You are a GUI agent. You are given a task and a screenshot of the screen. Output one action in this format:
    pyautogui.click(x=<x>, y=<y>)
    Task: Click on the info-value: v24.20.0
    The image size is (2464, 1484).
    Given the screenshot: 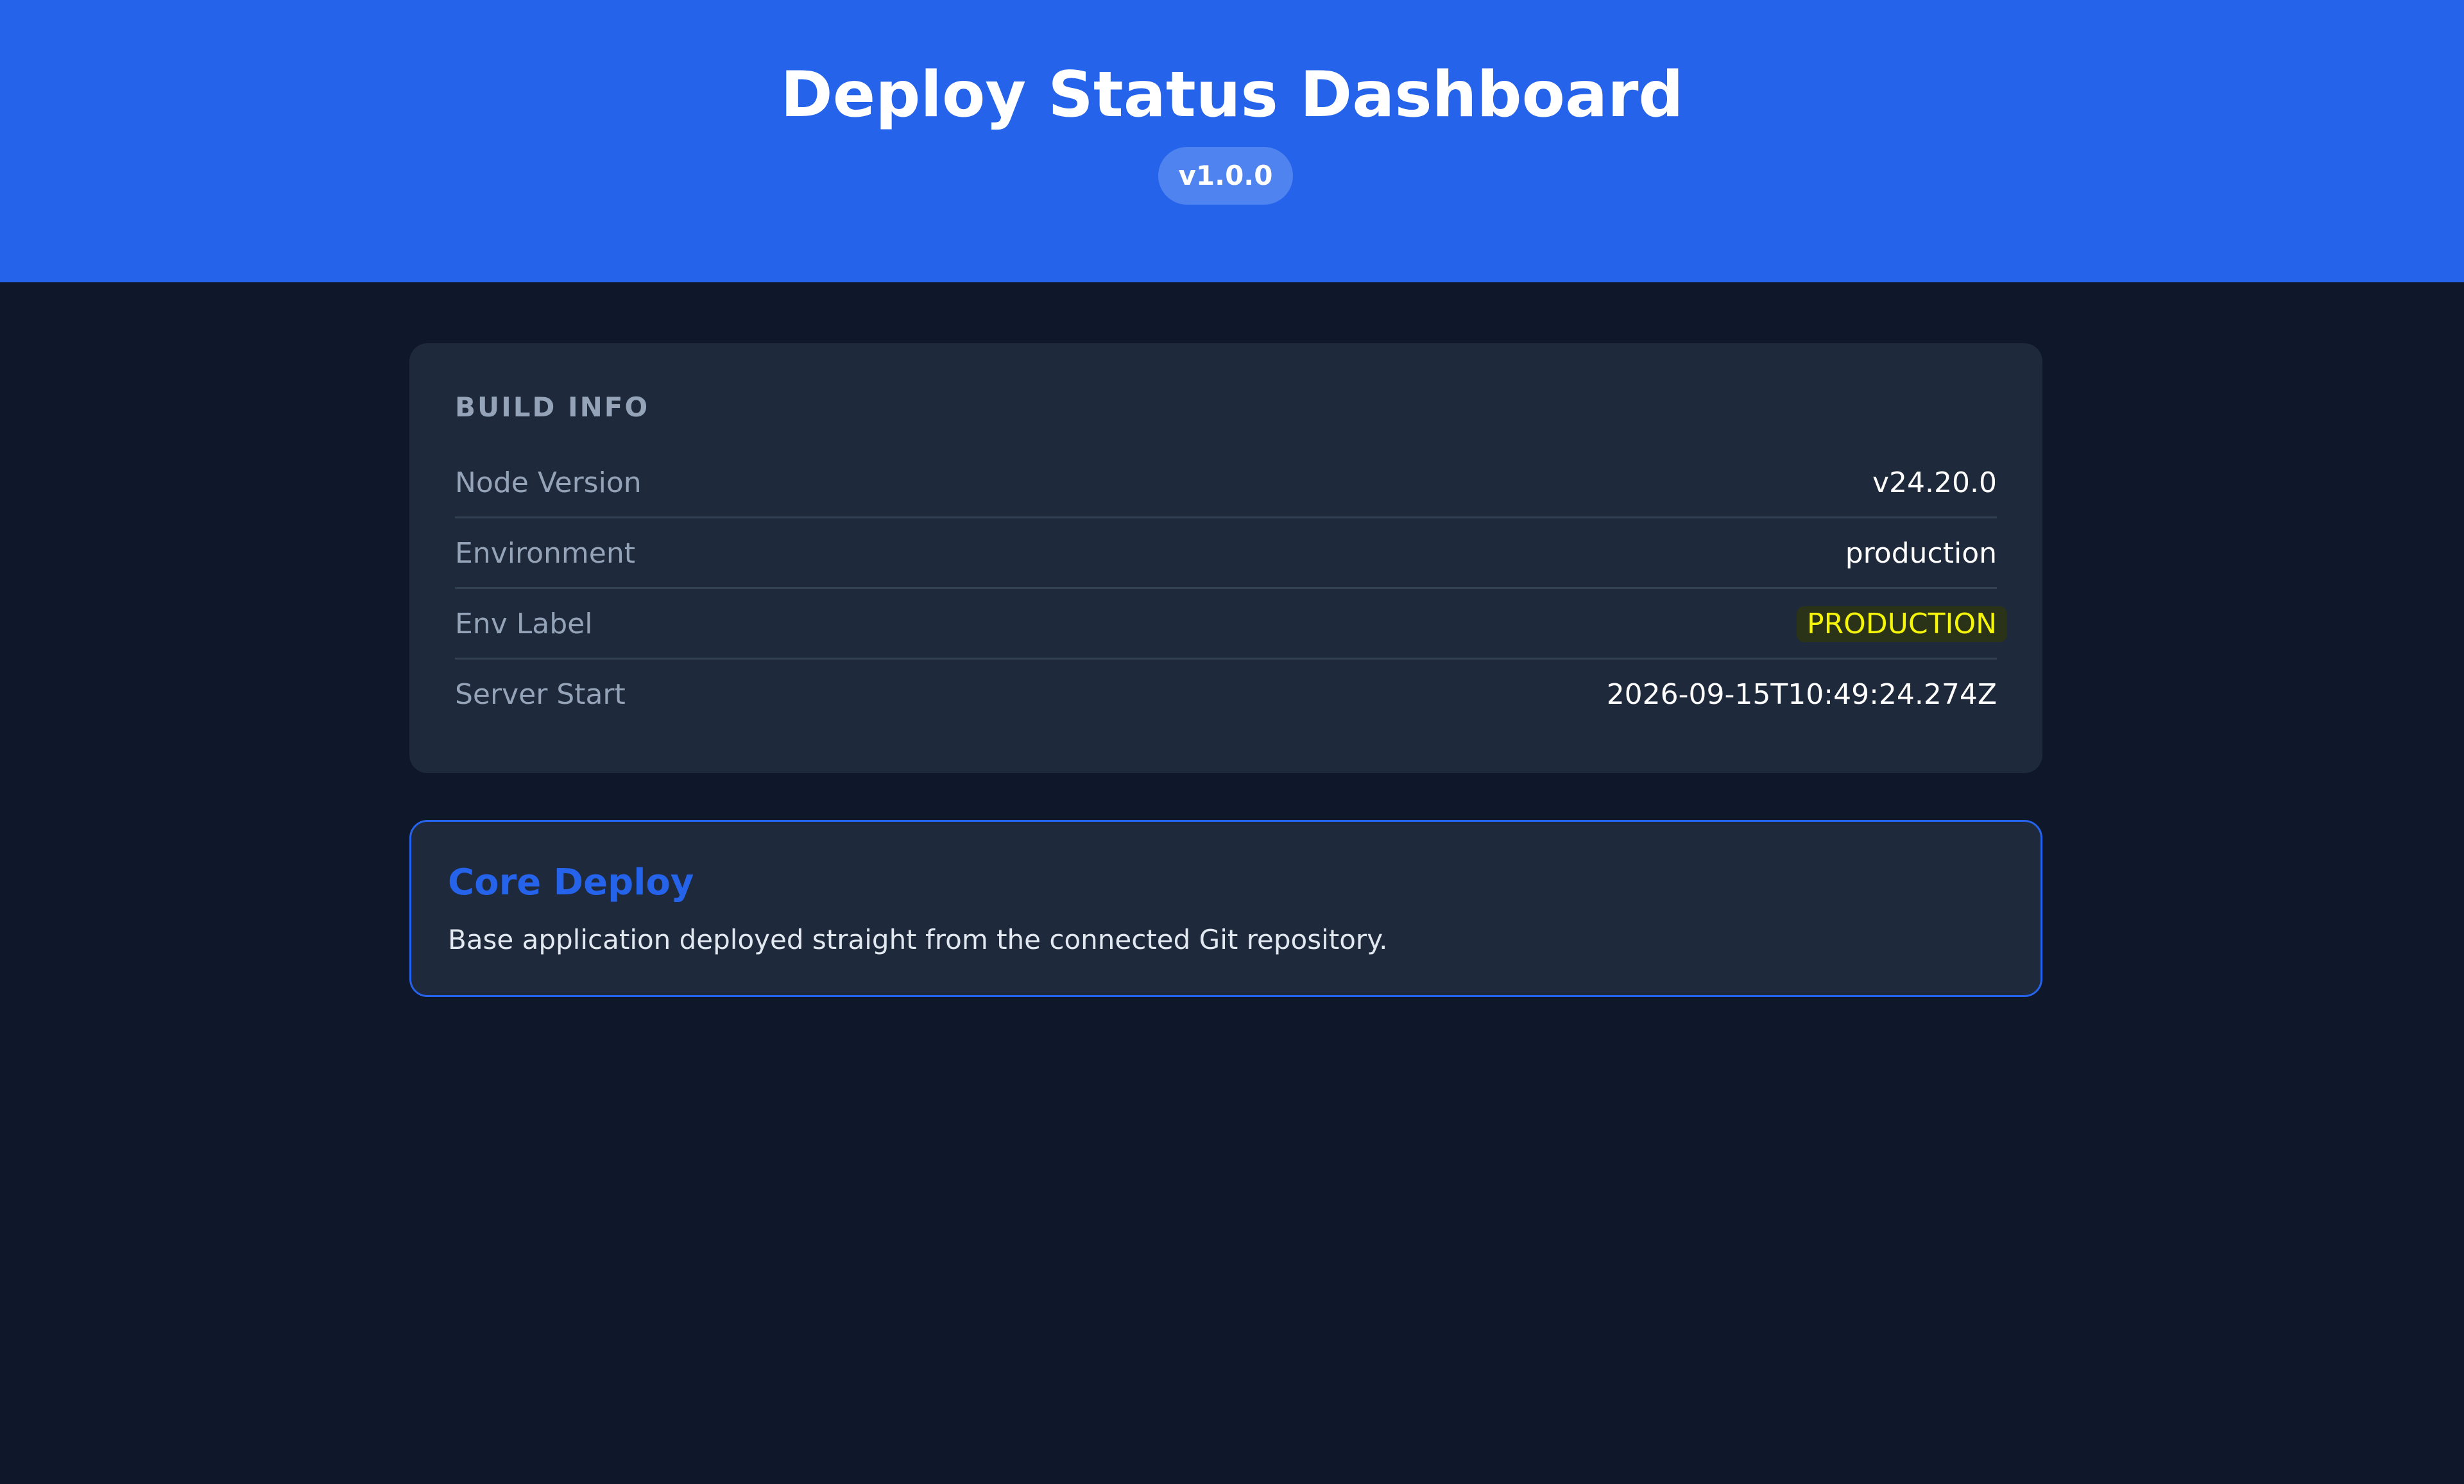 What is the action you would take?
    pyautogui.click(x=1935, y=483)
    